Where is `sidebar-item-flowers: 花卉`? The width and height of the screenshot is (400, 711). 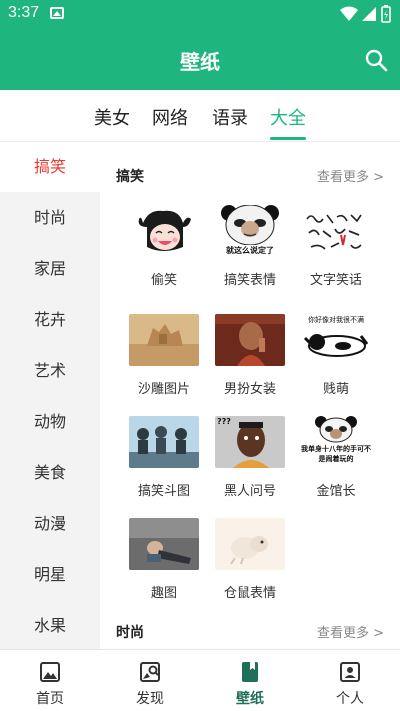
sidebar-item-flowers: 花卉 is located at coordinates (50, 320).